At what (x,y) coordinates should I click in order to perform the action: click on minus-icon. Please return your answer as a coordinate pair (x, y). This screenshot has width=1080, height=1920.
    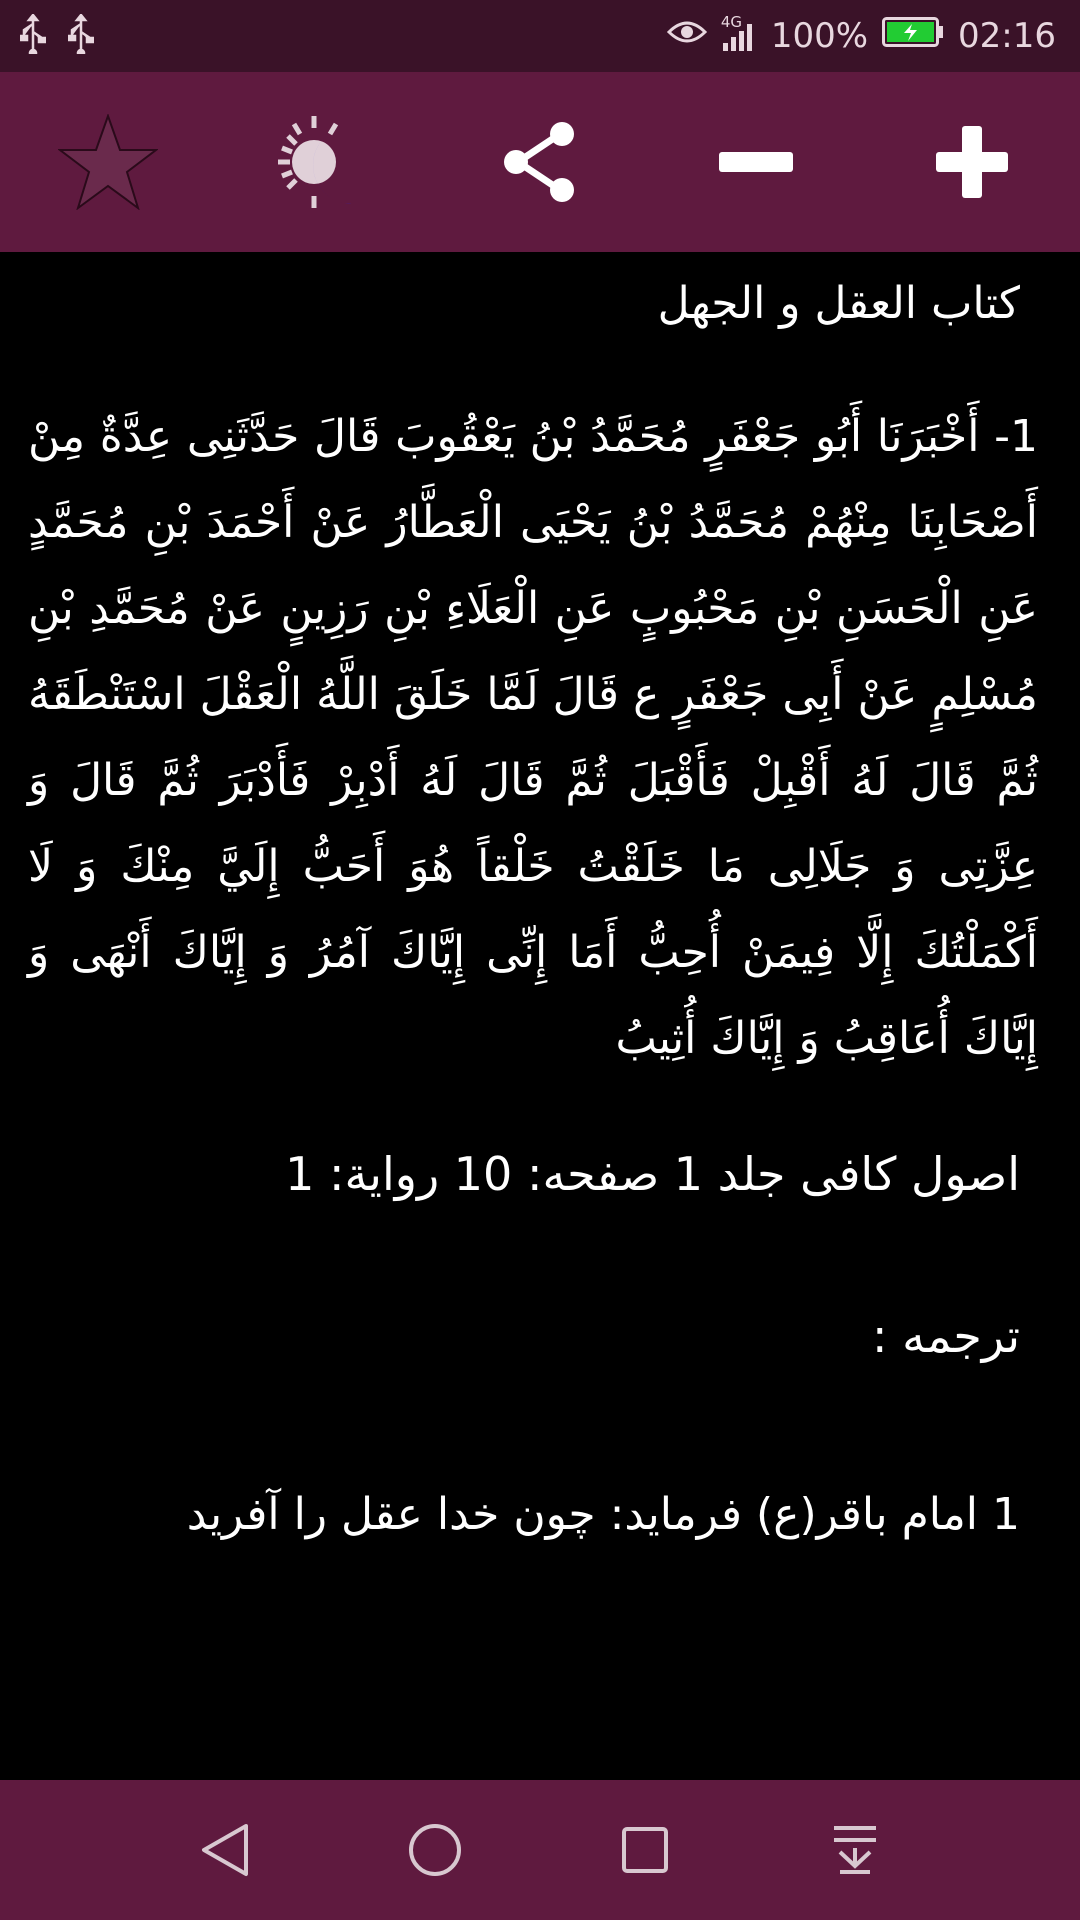
    Looking at the image, I should click on (756, 162).